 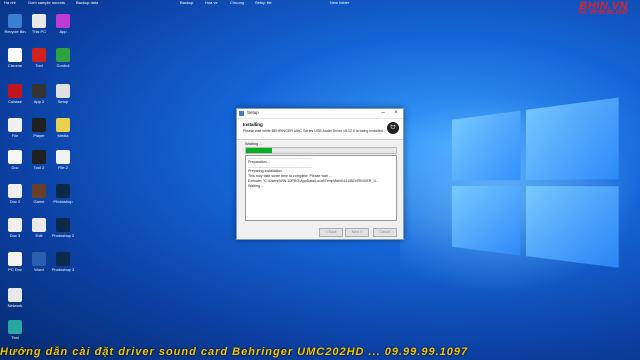 I want to click on setup-icon, so click(x=63, y=91).